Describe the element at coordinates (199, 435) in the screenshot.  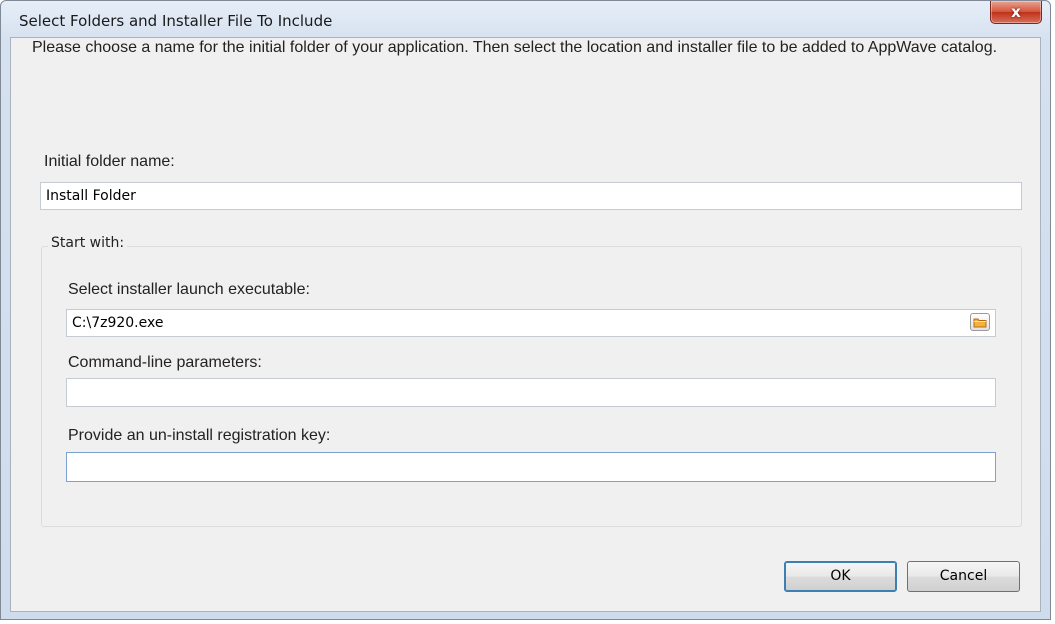
I see `uninstall-key-label: Provide an un-install registration key:` at that location.